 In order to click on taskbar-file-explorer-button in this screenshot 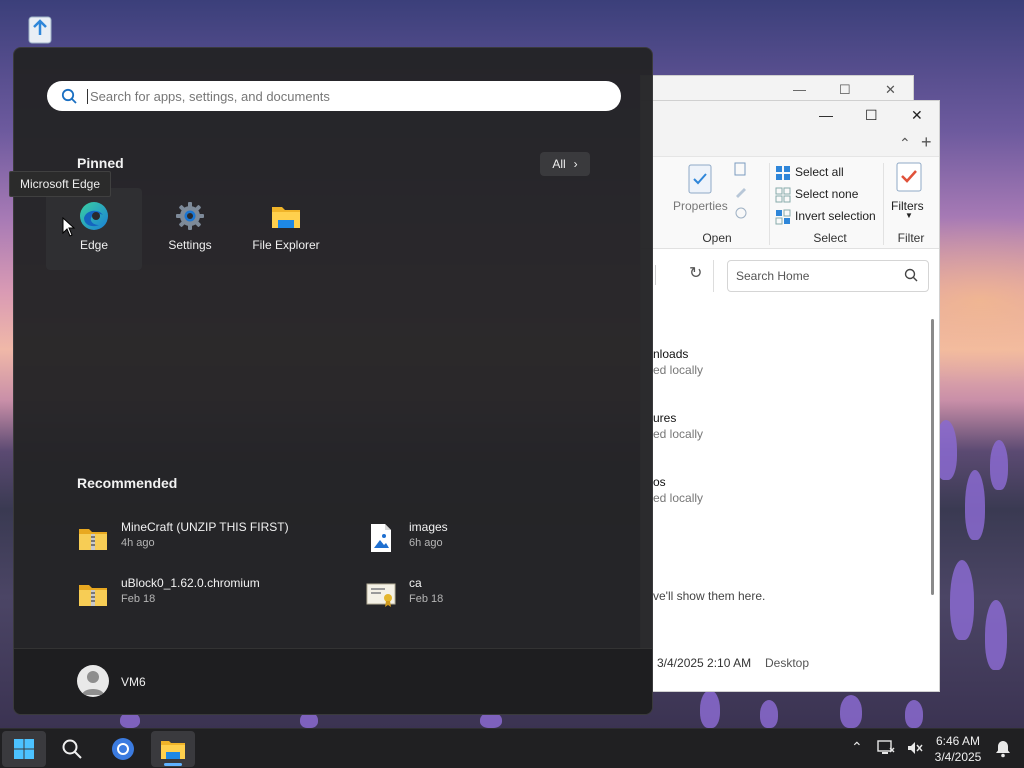, I will do `click(173, 749)`.